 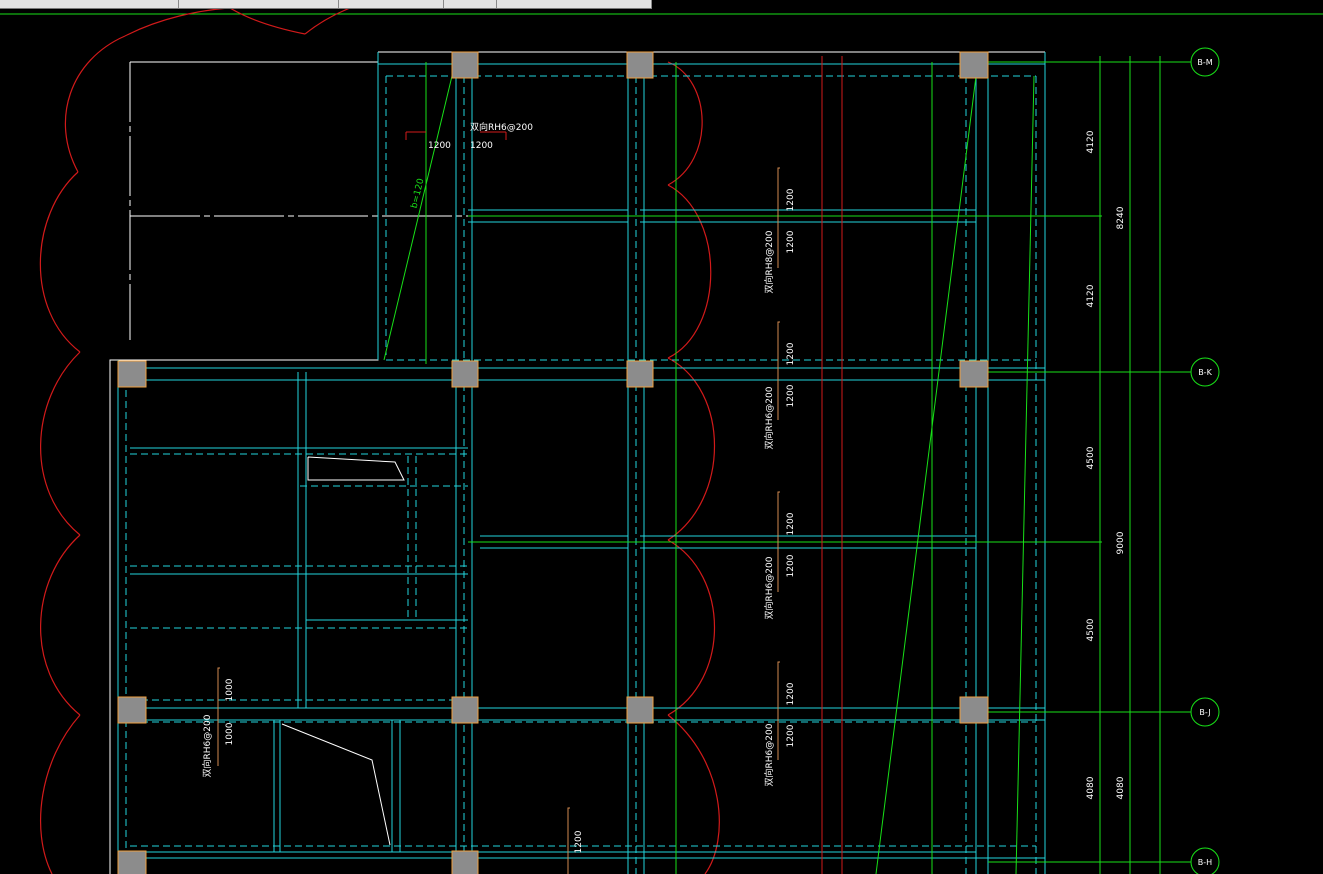 I want to click on axis-label: B-M, so click(x=1204, y=62).